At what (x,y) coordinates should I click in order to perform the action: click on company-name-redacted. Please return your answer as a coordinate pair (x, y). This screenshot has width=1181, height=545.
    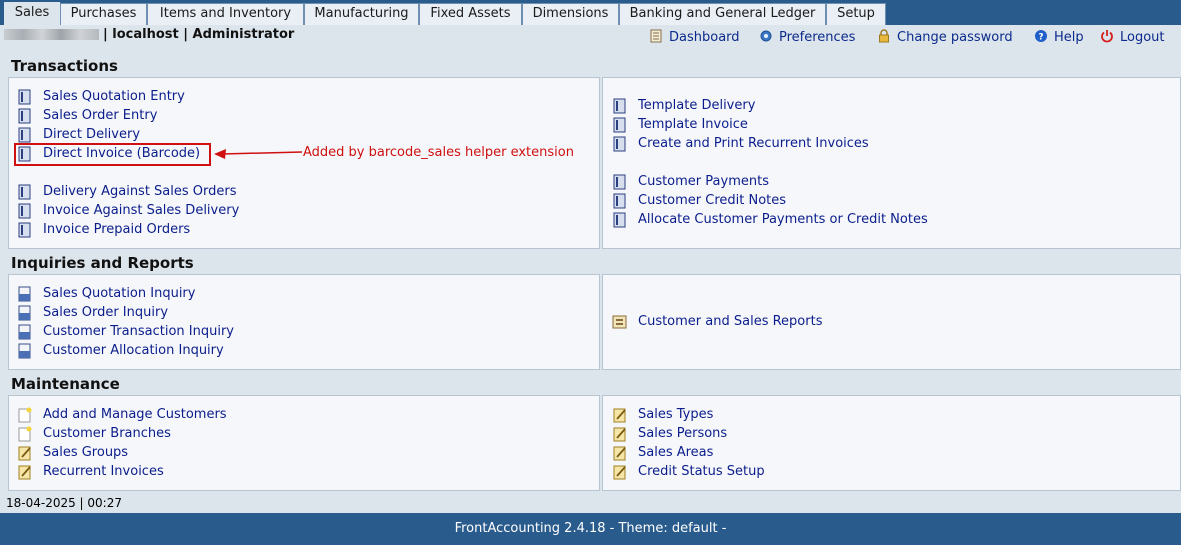
    Looking at the image, I should click on (51, 34).